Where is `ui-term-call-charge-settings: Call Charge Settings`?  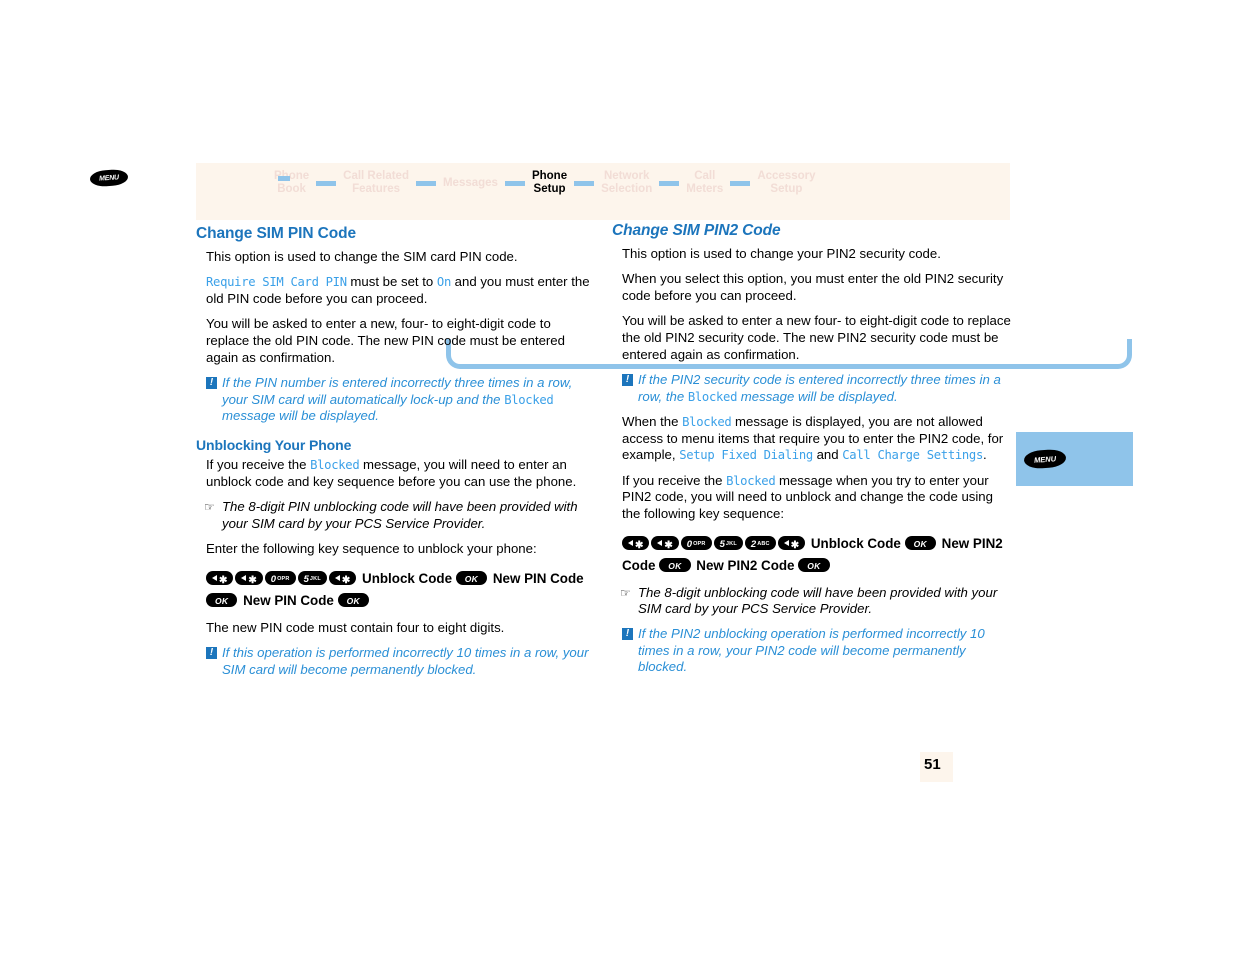
ui-term-call-charge-settings: Call Charge Settings is located at coordinates (913, 455).